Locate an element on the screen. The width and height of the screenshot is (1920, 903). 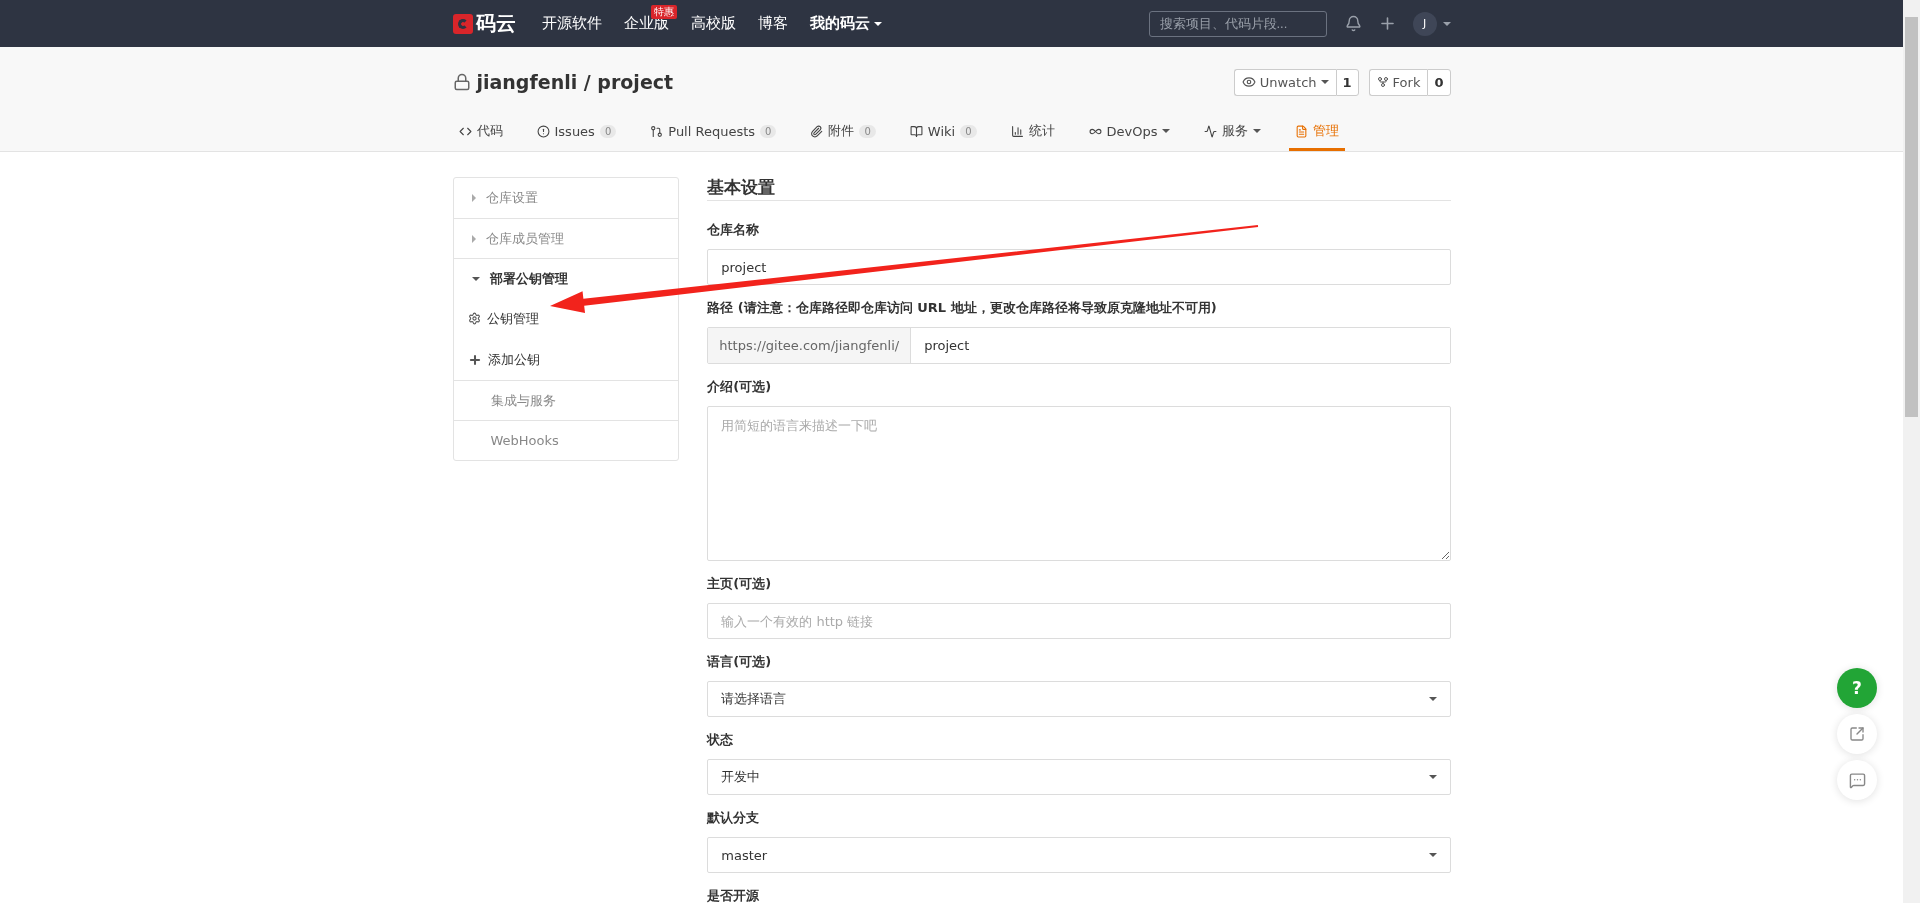
select-field: 请选择语言 is located at coordinates (1079, 699).